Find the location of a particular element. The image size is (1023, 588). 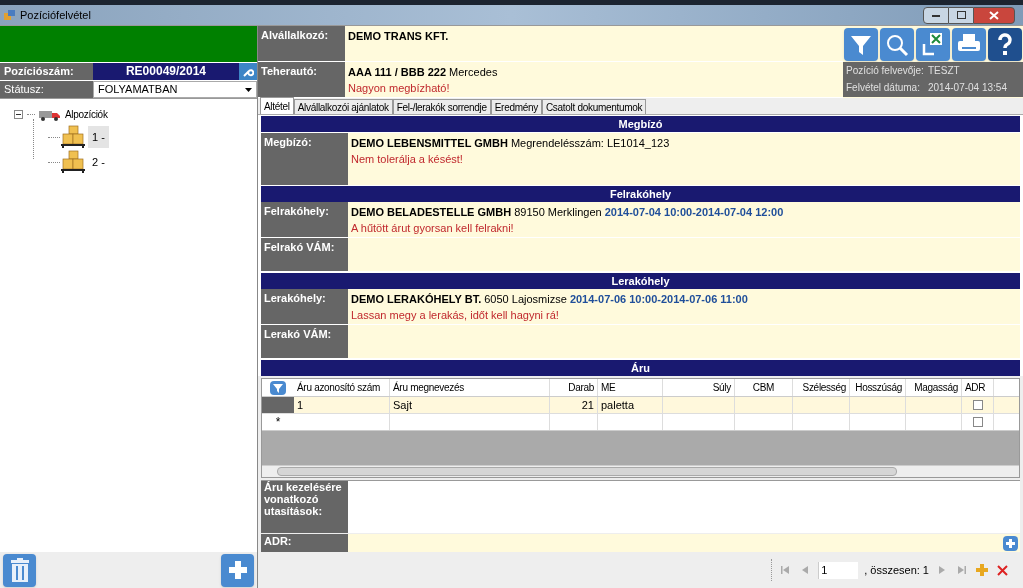

filter-icon is located at coordinates (278, 387).